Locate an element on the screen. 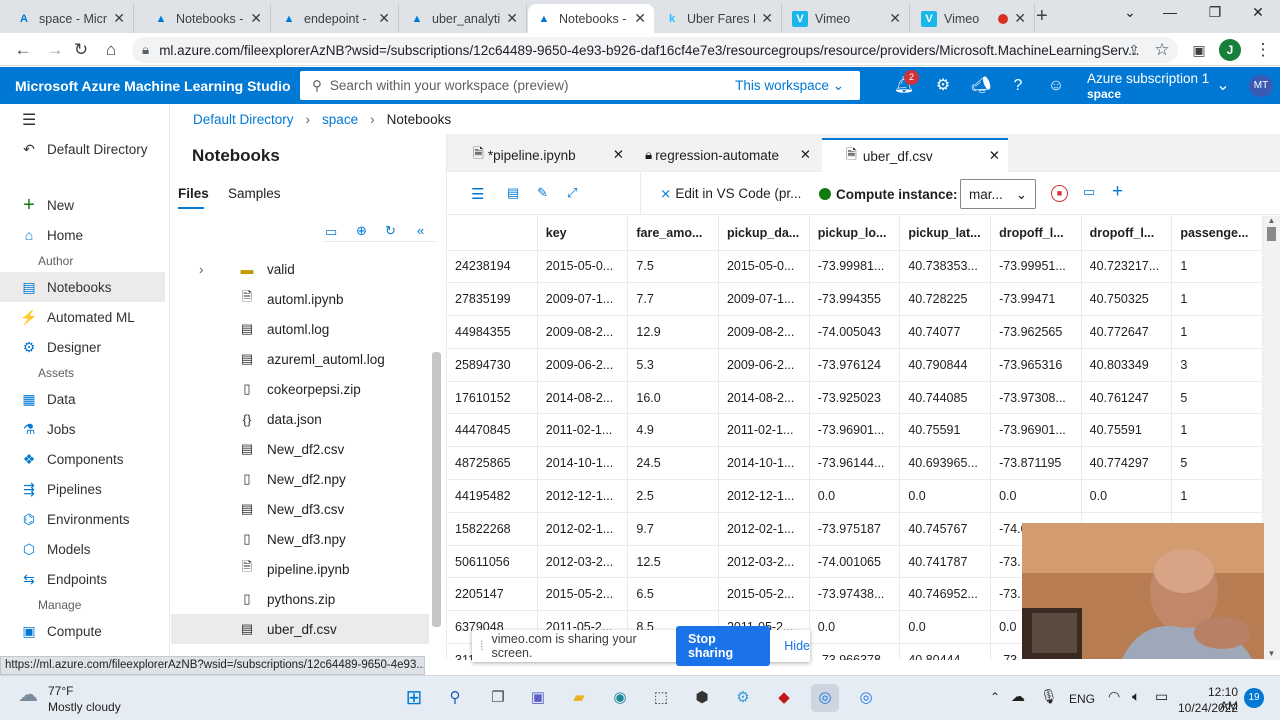 Image resolution: width=1280 pixels, height=720 pixels. weather-icon: ☁ is located at coordinates (28, 694).